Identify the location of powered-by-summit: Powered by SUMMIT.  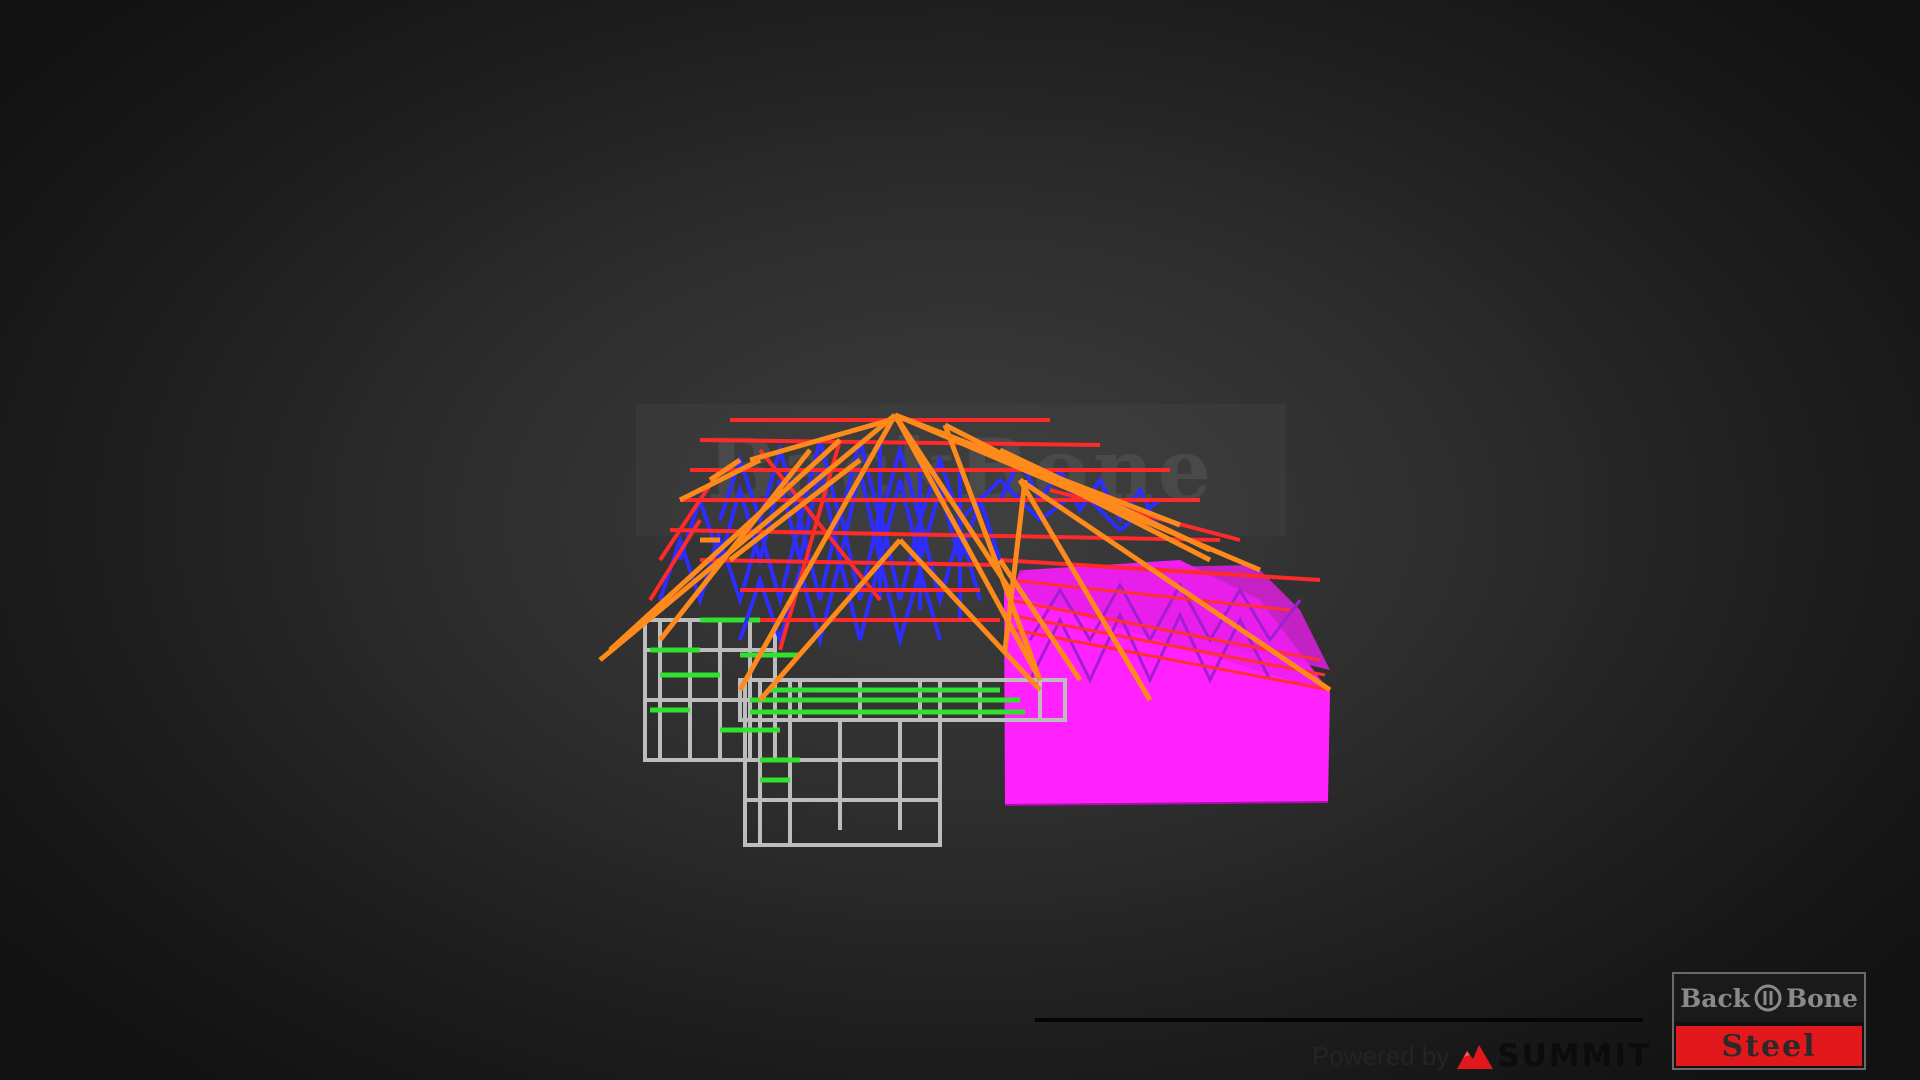
(1481, 1056).